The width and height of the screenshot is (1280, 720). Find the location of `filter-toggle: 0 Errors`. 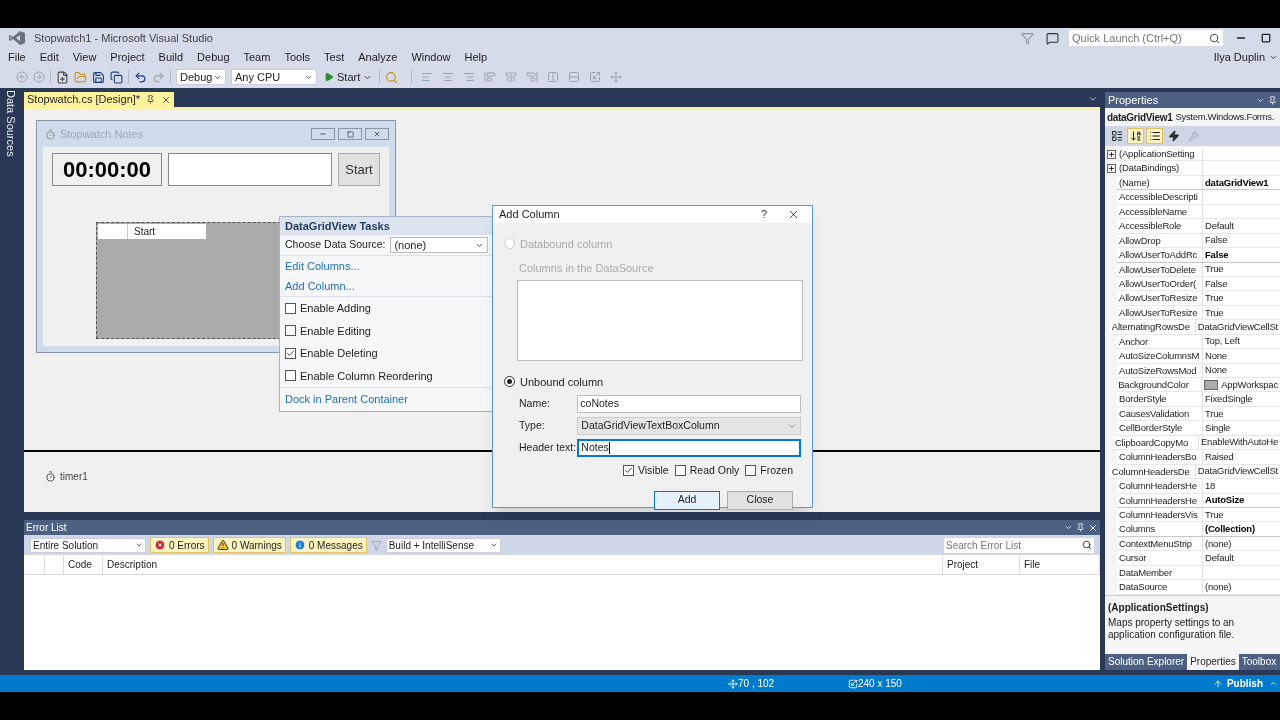

filter-toggle: 0 Errors is located at coordinates (179, 545).